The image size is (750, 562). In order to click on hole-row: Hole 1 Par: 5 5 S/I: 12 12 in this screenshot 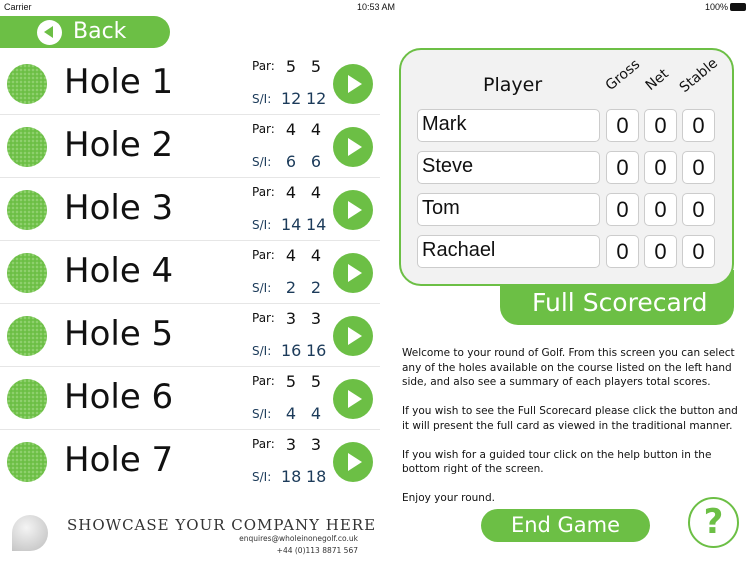, I will do `click(190, 83)`.